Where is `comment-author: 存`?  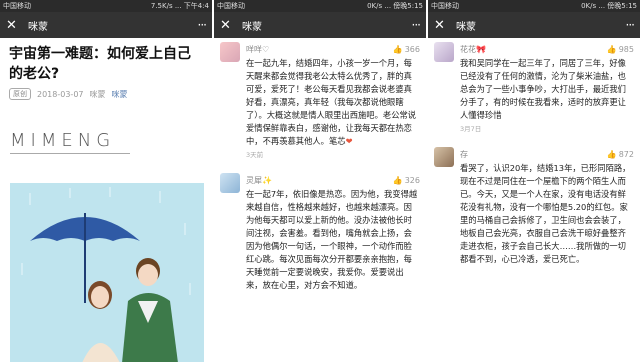 comment-author: 存 is located at coordinates (464, 154).